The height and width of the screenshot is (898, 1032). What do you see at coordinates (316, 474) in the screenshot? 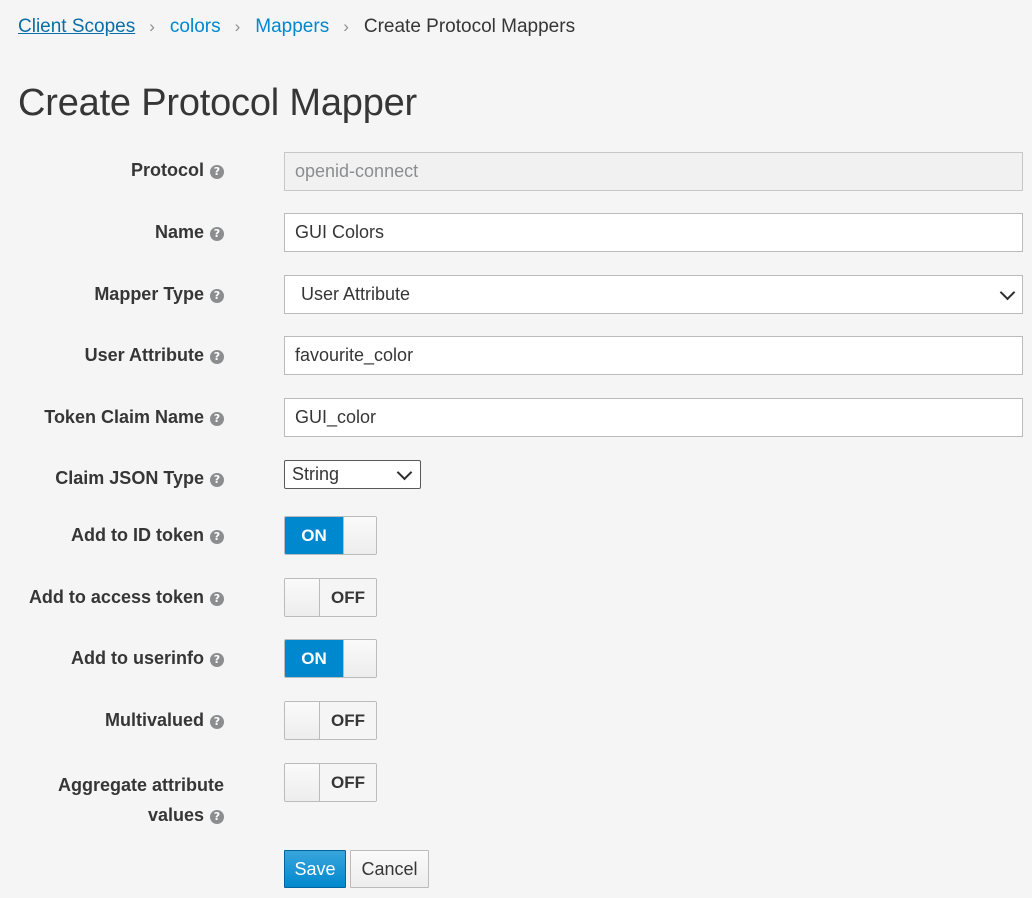
I see `claim-json-type-value: String` at bounding box center [316, 474].